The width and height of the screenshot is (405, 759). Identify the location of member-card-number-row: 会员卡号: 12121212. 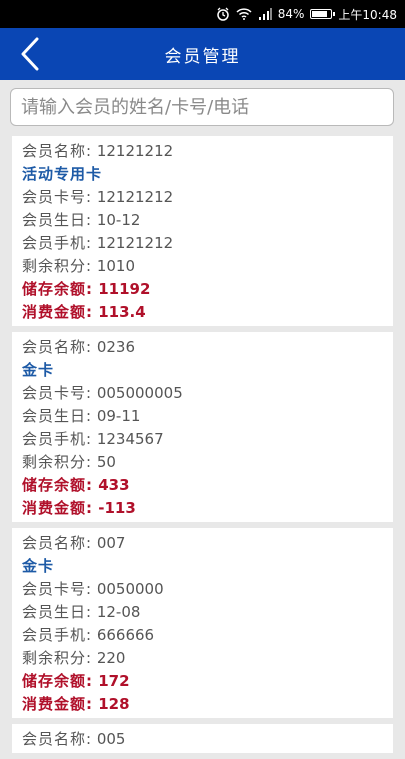
(98, 197).